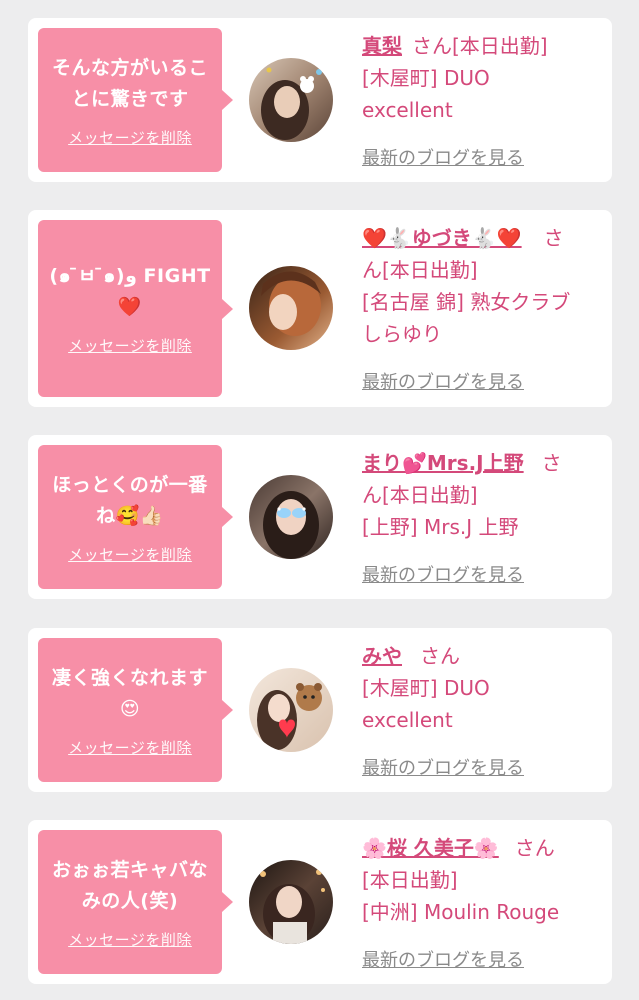 The width and height of the screenshot is (639, 1000). I want to click on message-line: みの人(笑), so click(130, 900).